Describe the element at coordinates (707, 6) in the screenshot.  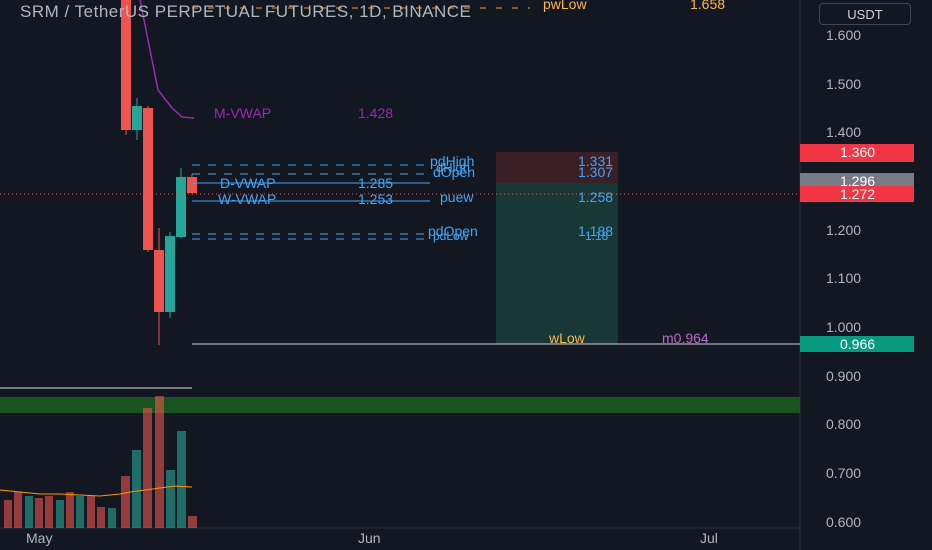
I see `pw-low-value: 1.658` at that location.